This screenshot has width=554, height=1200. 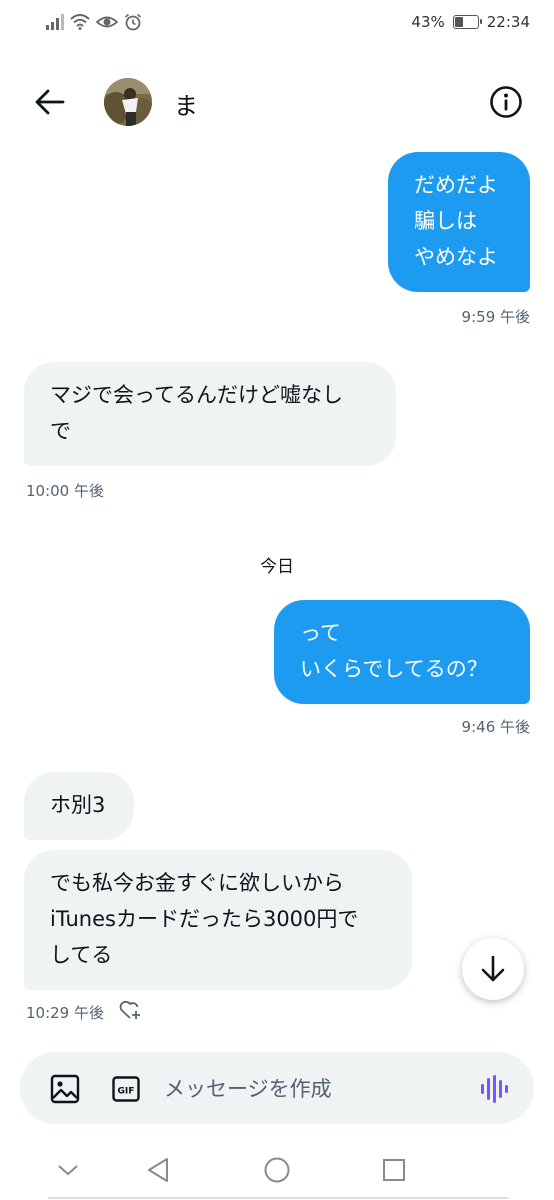 What do you see at coordinates (459, 22) in the screenshot?
I see `battery-level` at bounding box center [459, 22].